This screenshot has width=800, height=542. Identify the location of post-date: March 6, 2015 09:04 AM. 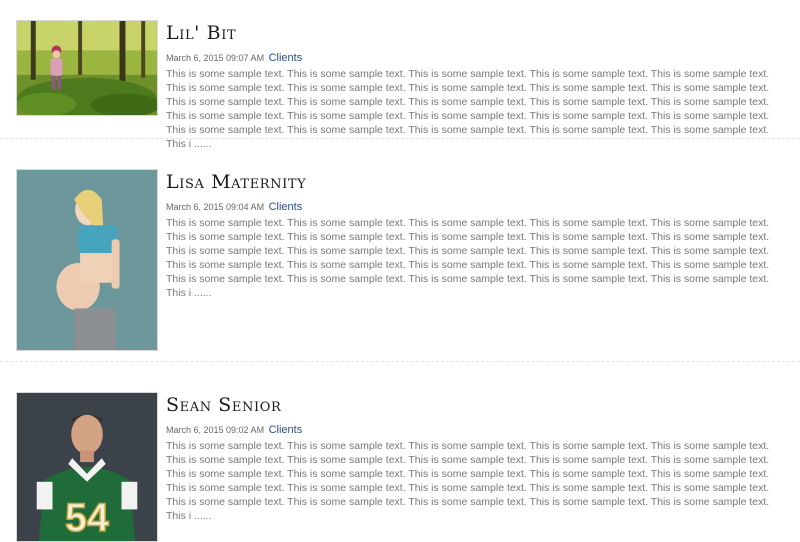
(215, 207).